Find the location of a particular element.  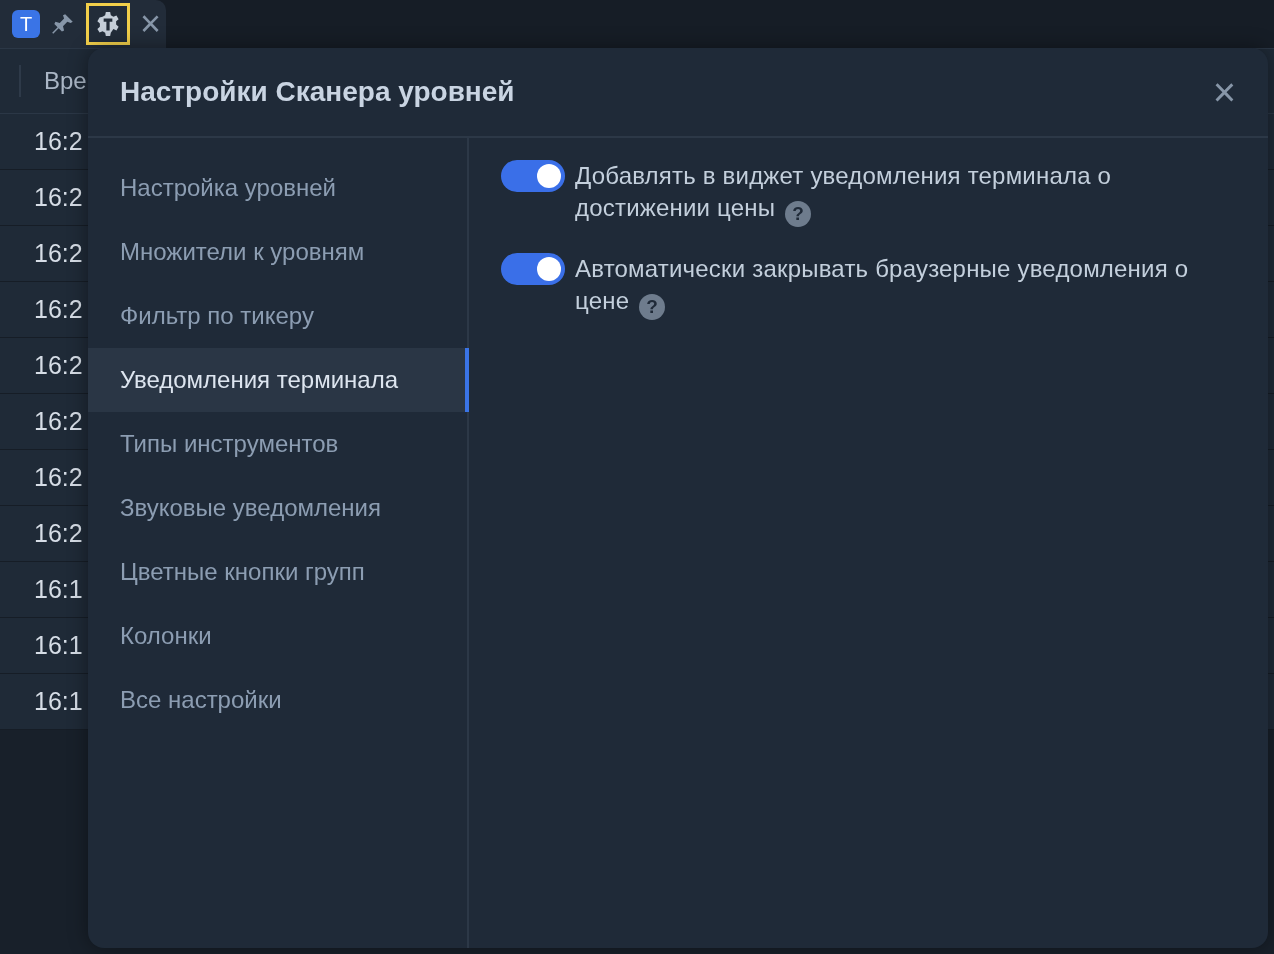

sidebar-item: Все настройки is located at coordinates (278, 700).